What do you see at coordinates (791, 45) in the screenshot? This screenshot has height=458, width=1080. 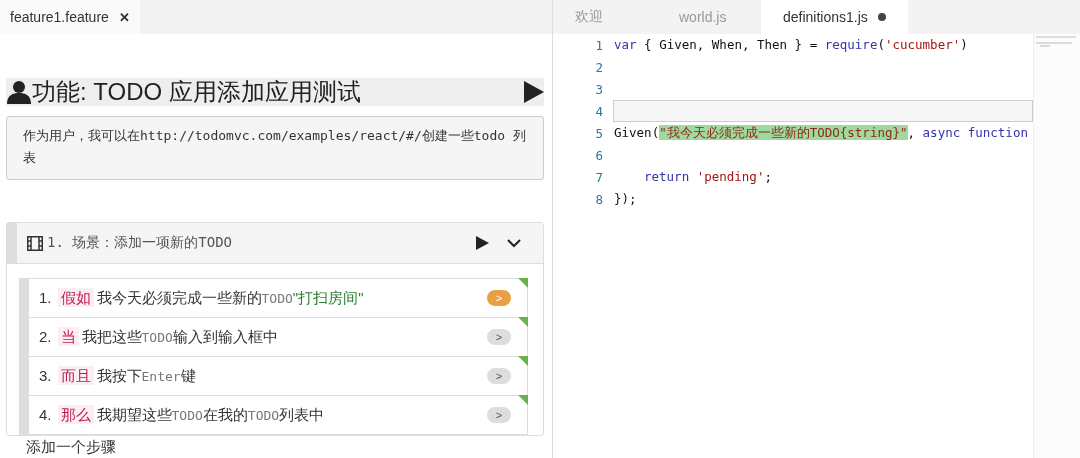 I see `code-line: var { Given, When, Then } = require('cucumber')` at bounding box center [791, 45].